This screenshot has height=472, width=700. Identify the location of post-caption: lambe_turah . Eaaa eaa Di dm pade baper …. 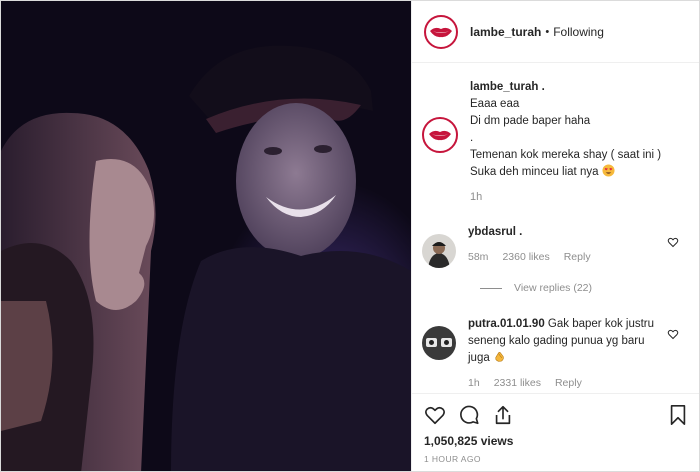
(556, 142).